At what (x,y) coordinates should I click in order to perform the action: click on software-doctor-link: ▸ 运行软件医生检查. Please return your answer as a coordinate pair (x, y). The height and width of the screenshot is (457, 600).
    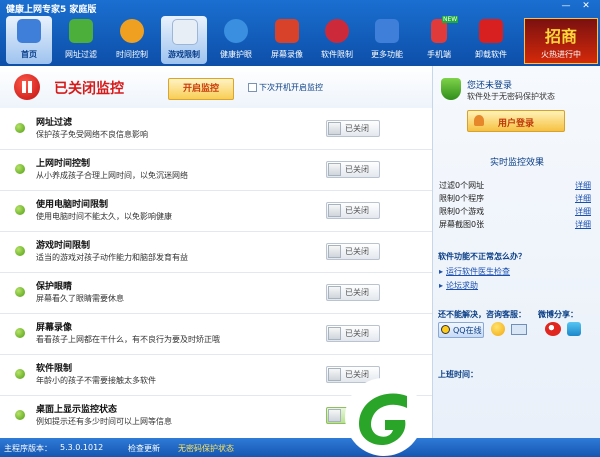
    Looking at the image, I should click on (474, 271).